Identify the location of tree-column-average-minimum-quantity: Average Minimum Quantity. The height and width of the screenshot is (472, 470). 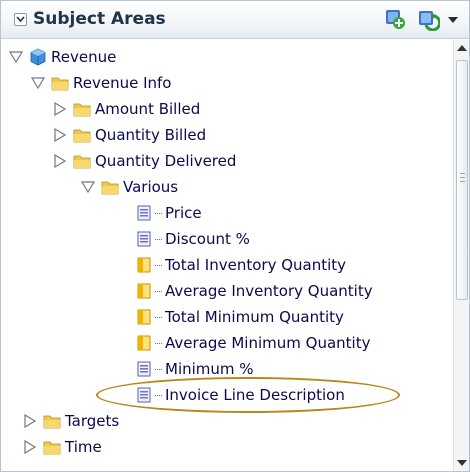
(253, 343).